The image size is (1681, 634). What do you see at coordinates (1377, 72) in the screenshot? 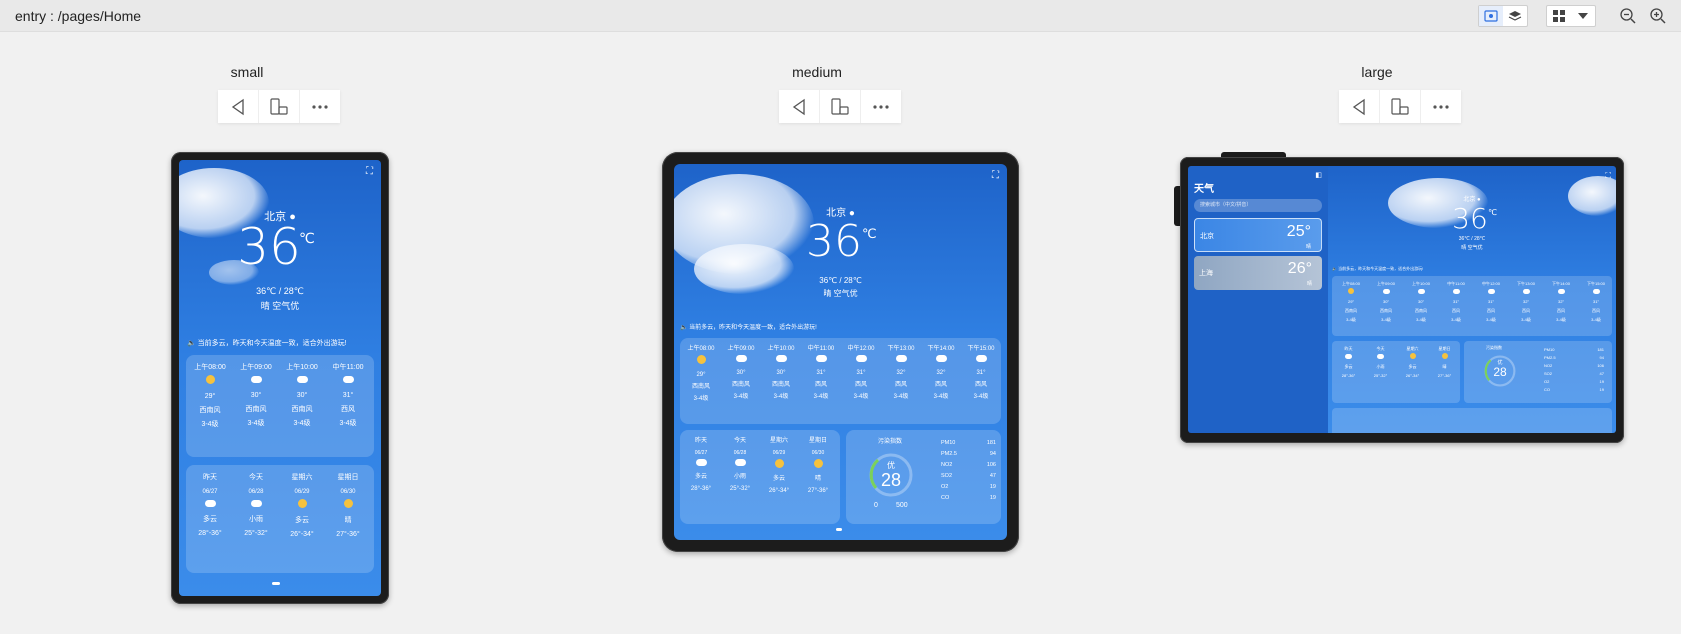
I see `device-title-large: large` at bounding box center [1377, 72].